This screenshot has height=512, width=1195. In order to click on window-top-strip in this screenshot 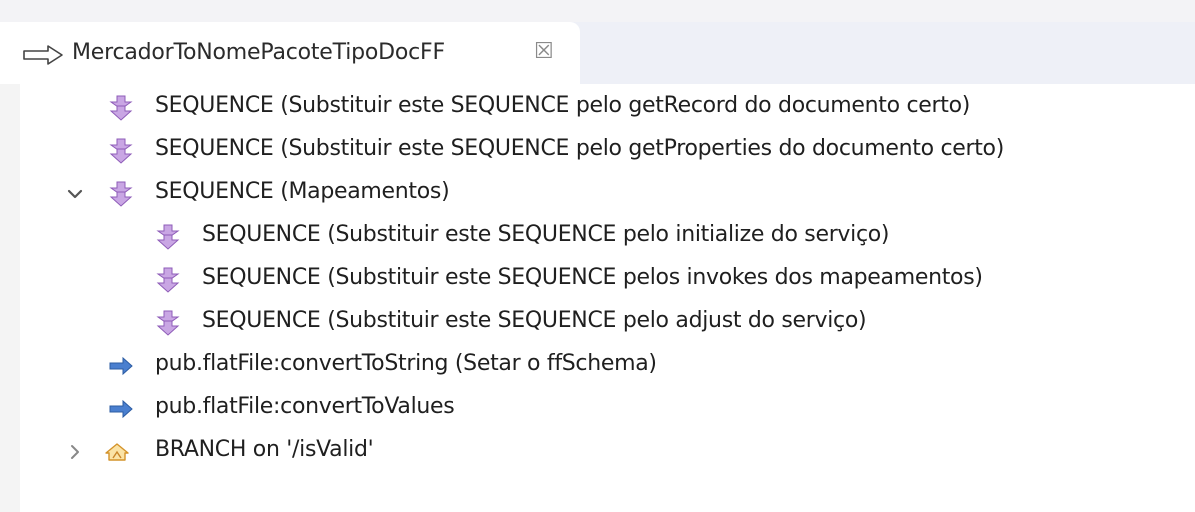, I will do `click(597, 11)`.